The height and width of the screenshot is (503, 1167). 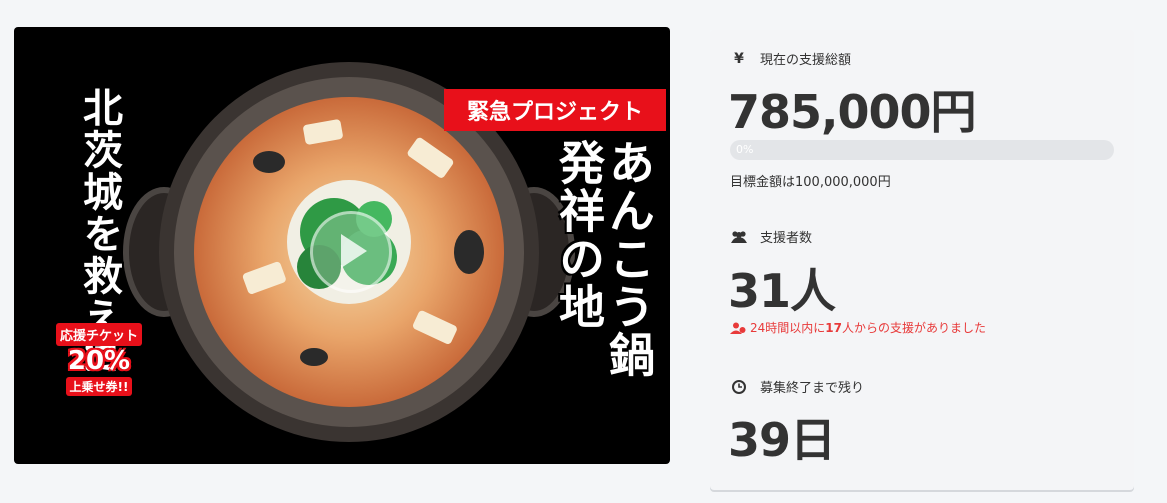 What do you see at coordinates (738, 328) in the screenshot?
I see `user-plus-icon` at bounding box center [738, 328].